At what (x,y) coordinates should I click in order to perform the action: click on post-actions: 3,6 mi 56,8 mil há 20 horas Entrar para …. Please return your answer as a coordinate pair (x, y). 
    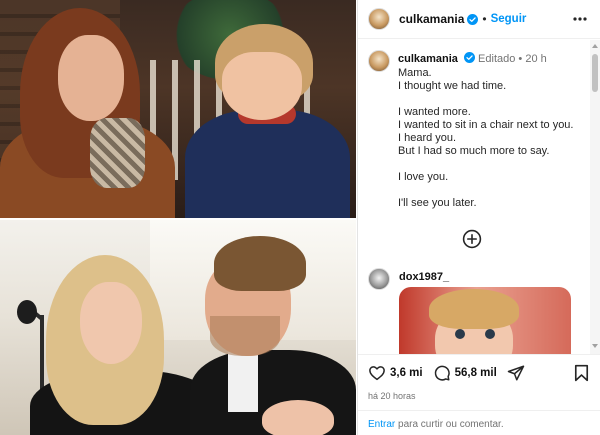
    Looking at the image, I should click on (479, 394).